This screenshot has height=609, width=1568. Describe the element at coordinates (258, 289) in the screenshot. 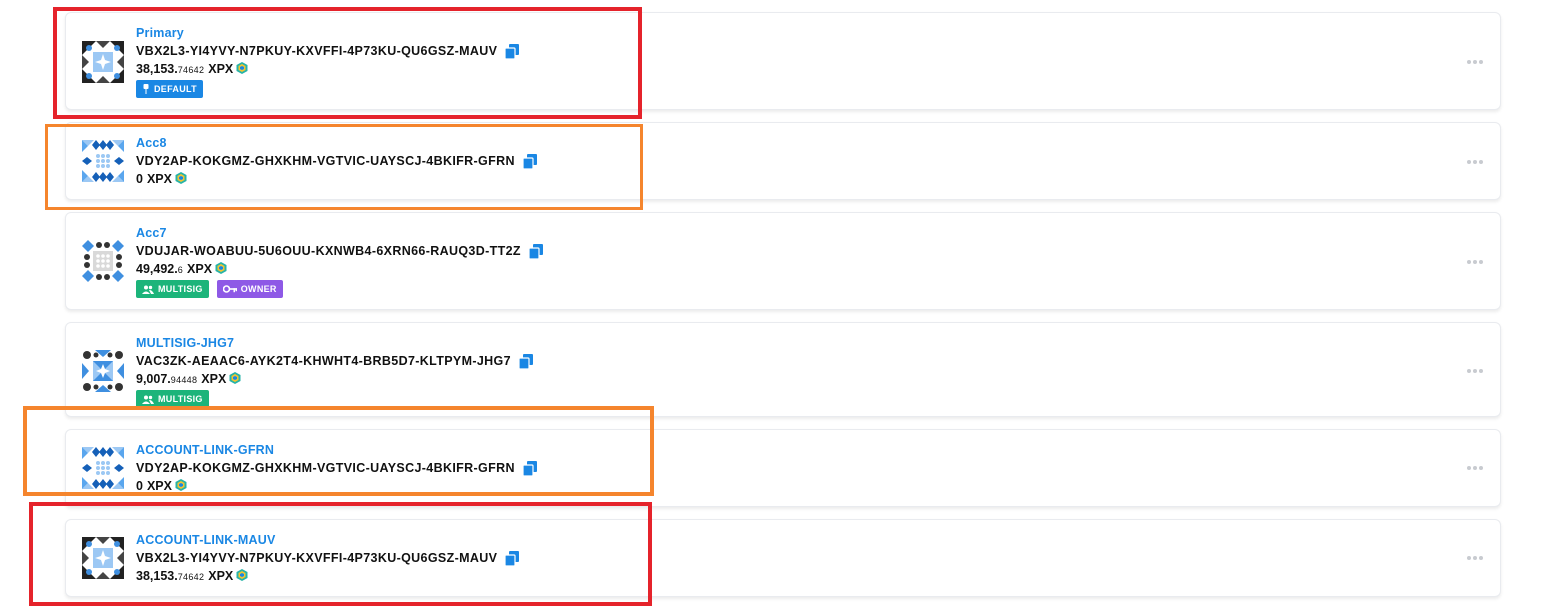

I see `badge-label: OWNER` at that location.